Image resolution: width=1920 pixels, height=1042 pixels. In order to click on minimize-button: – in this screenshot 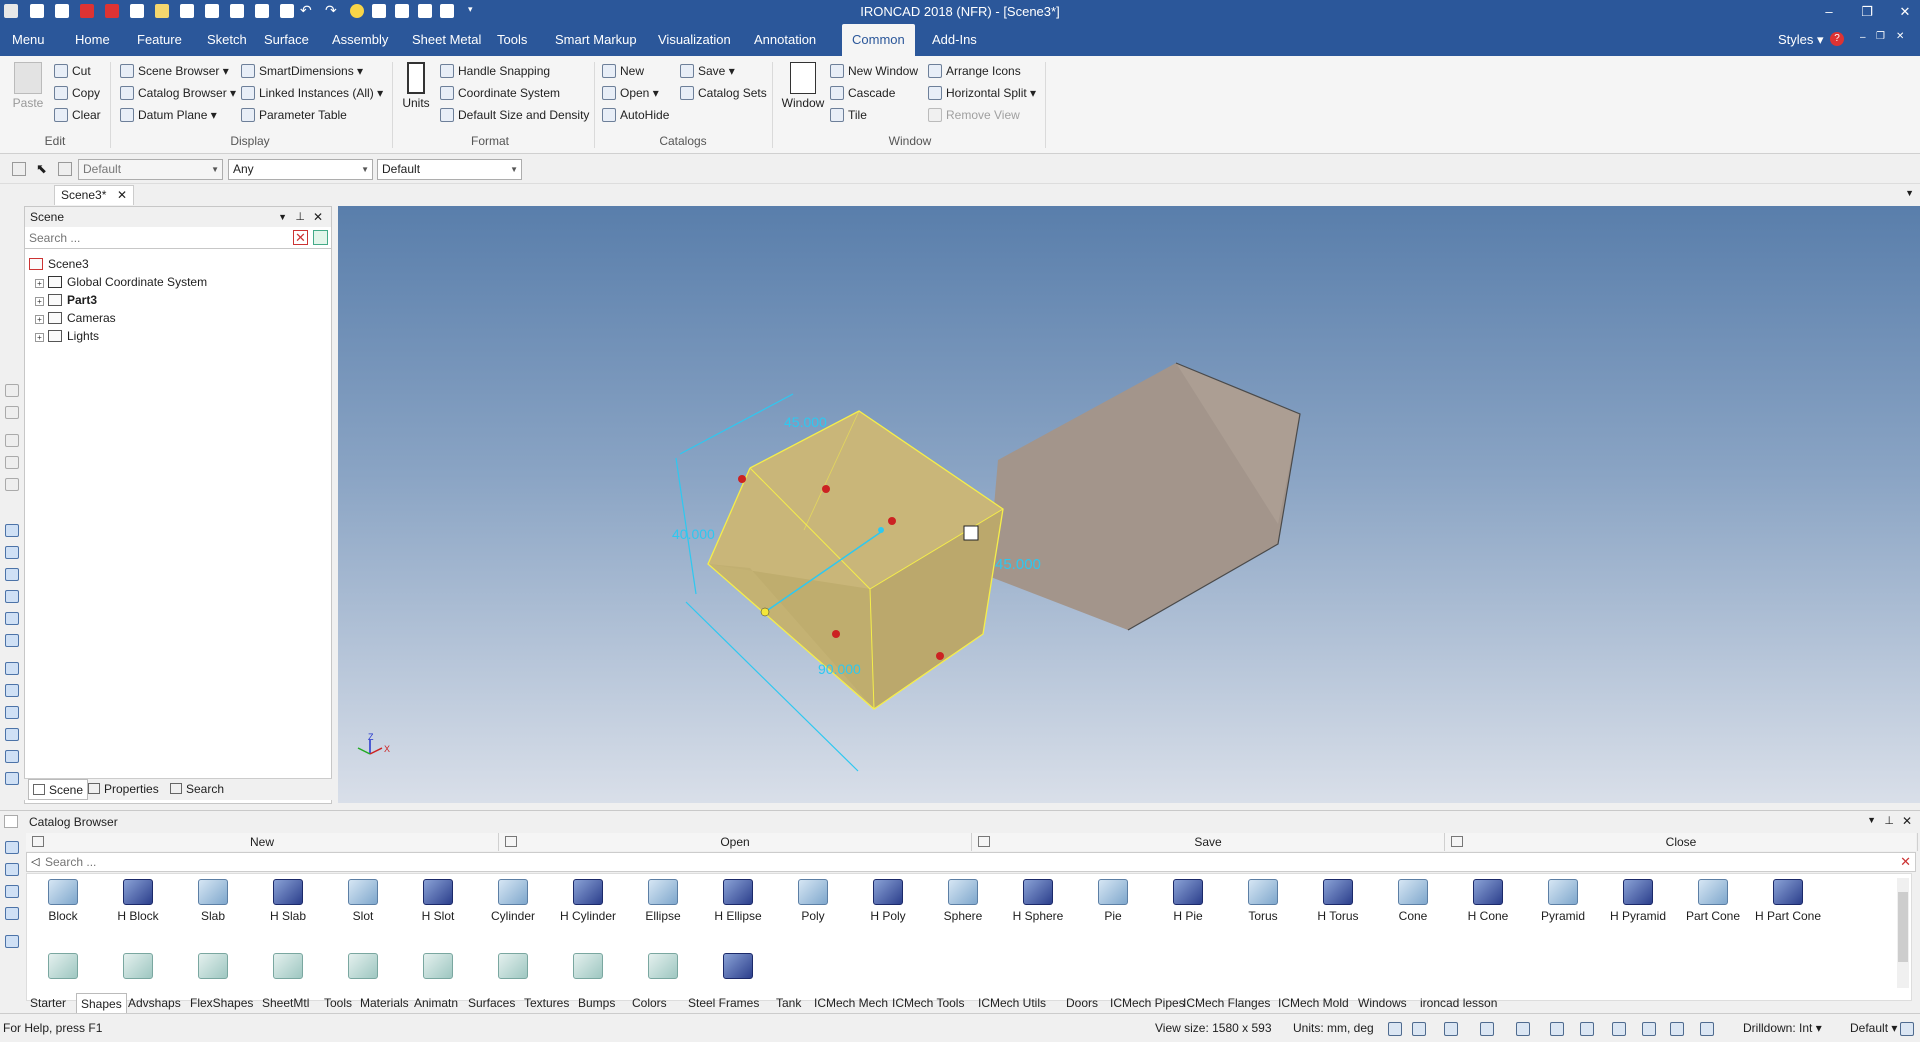, I will do `click(1829, 12)`.